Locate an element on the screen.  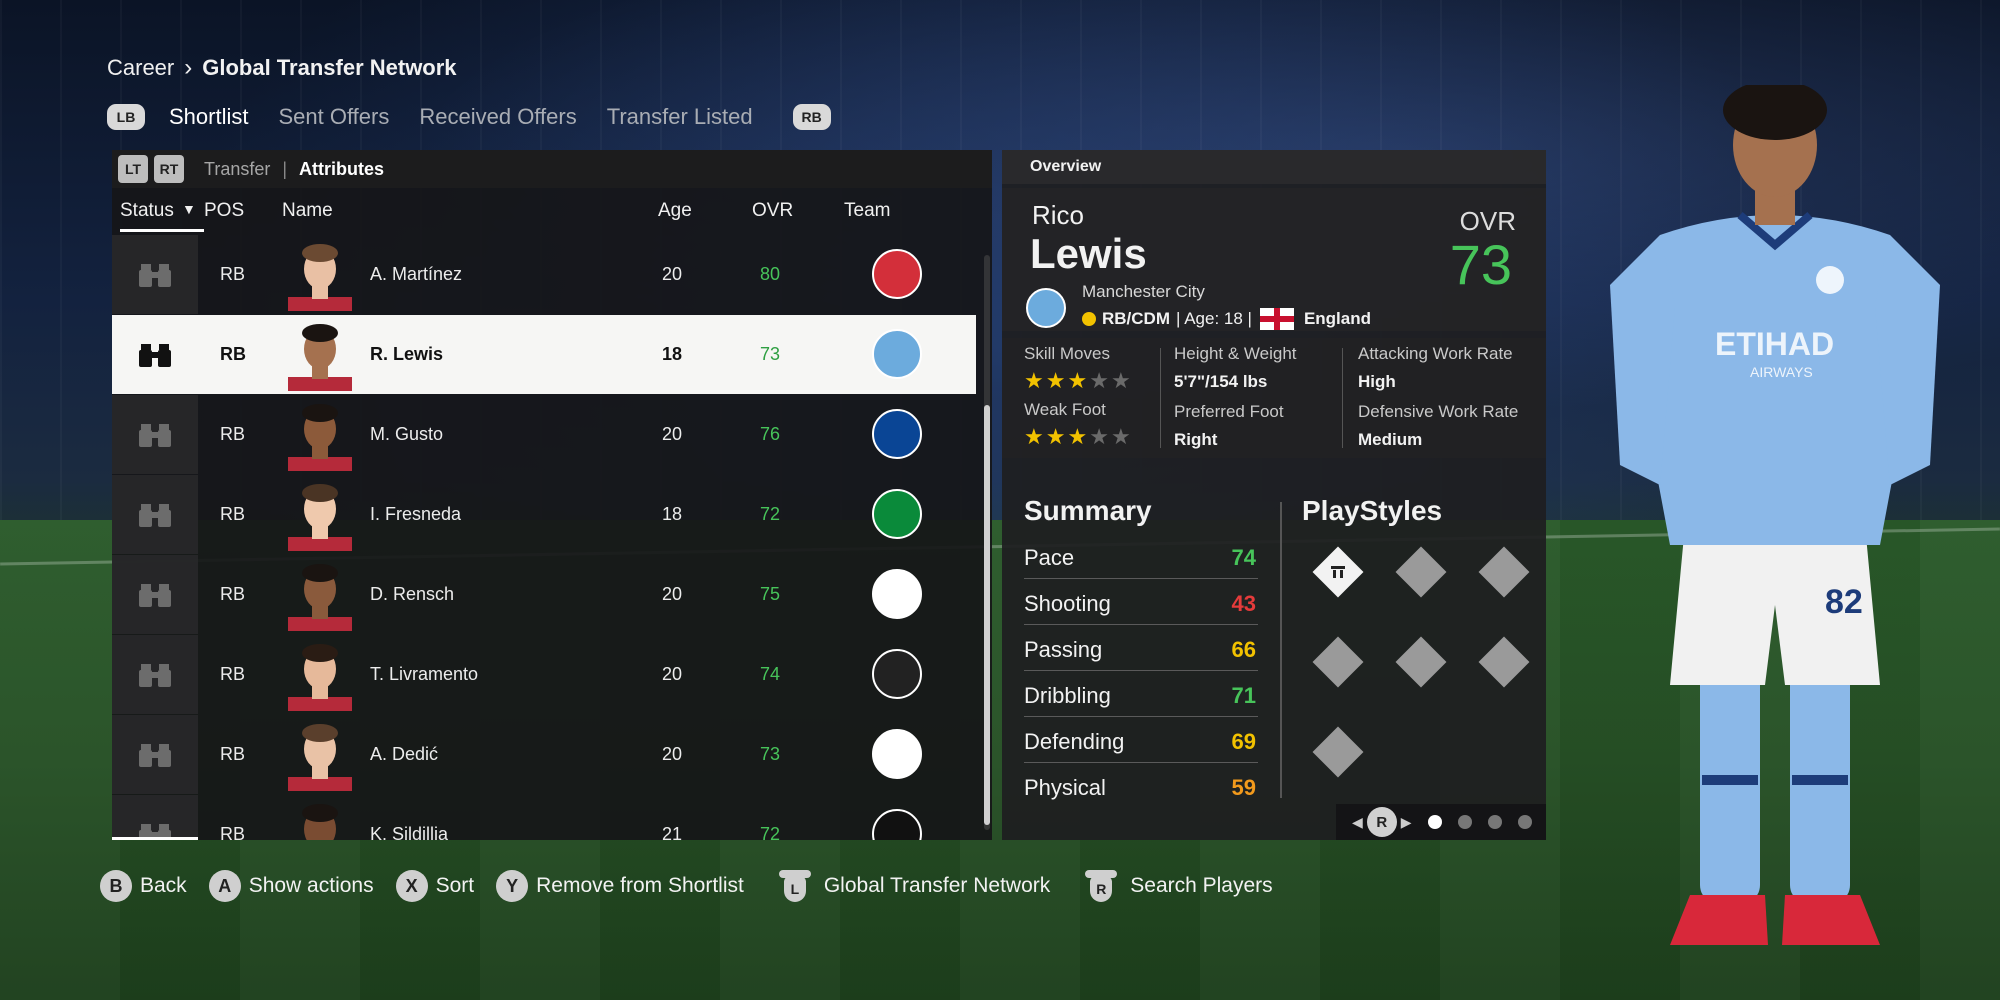
attacking-work-rate-value: High is located at coordinates (1377, 381).